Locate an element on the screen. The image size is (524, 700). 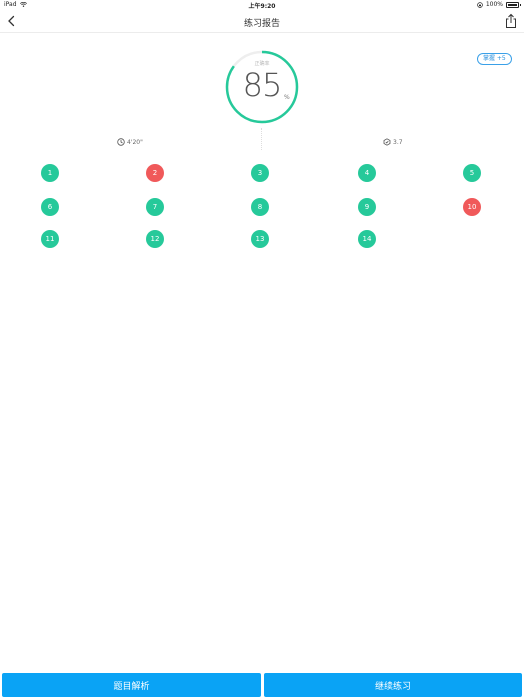
nav-bar: 练习报告 is located at coordinates (262, 22).